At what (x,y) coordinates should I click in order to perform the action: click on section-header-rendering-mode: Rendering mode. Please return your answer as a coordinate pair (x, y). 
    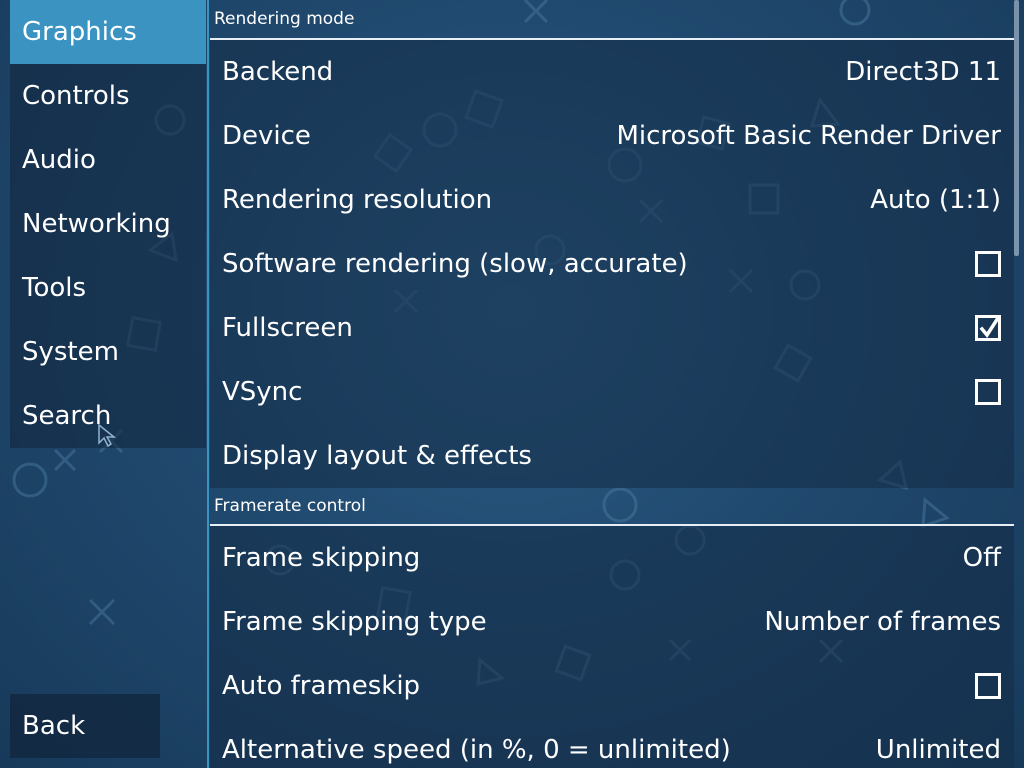
    Looking at the image, I should click on (612, 20).